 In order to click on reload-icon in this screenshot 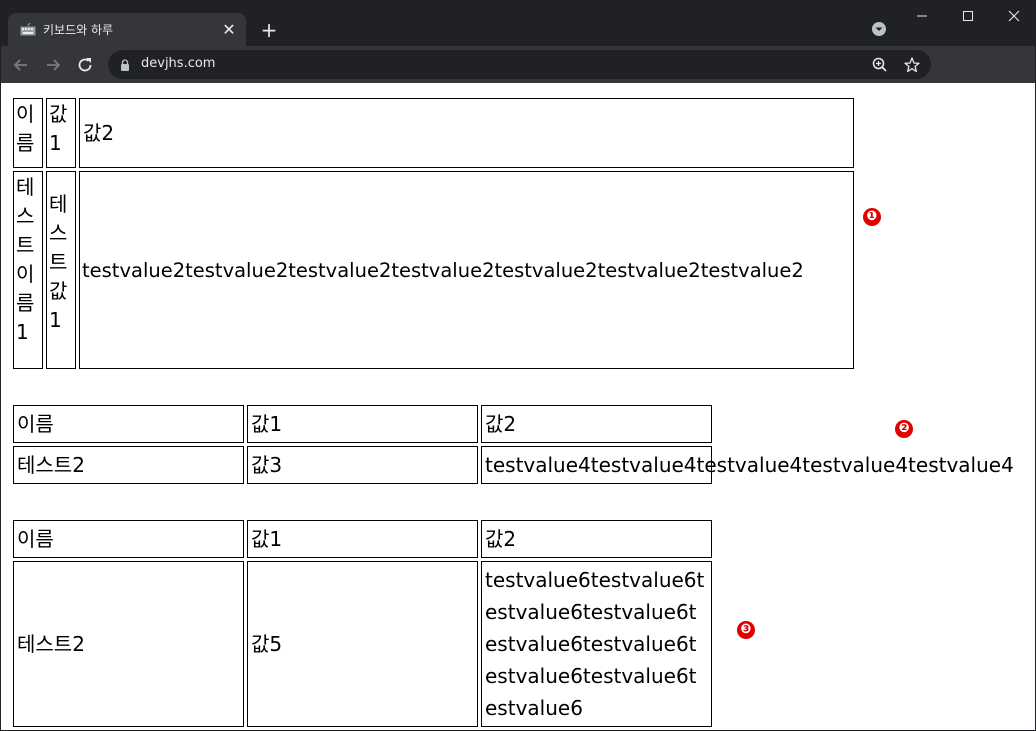, I will do `click(85, 65)`.